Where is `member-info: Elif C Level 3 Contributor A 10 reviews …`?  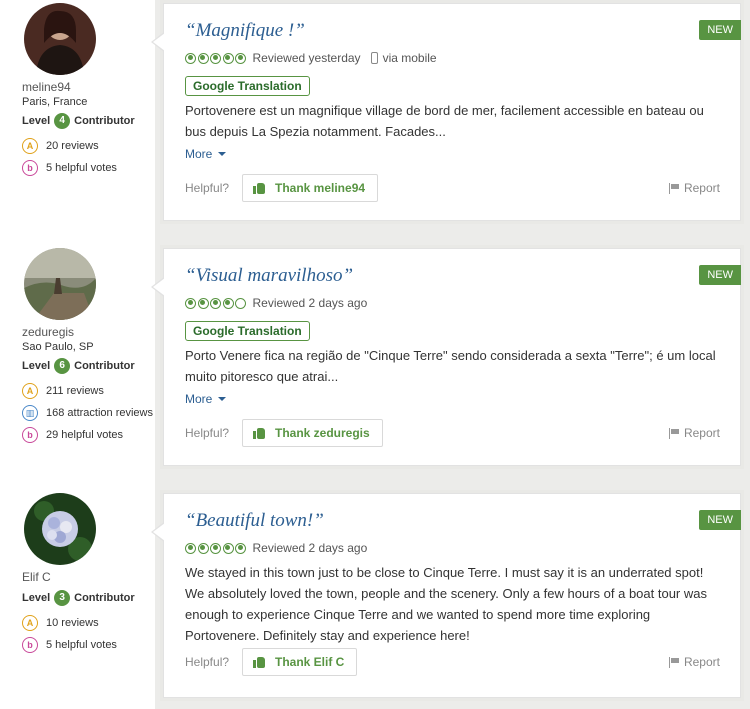
member-info: Elif C Level 3 Contributor A 10 reviews … is located at coordinates (89, 573).